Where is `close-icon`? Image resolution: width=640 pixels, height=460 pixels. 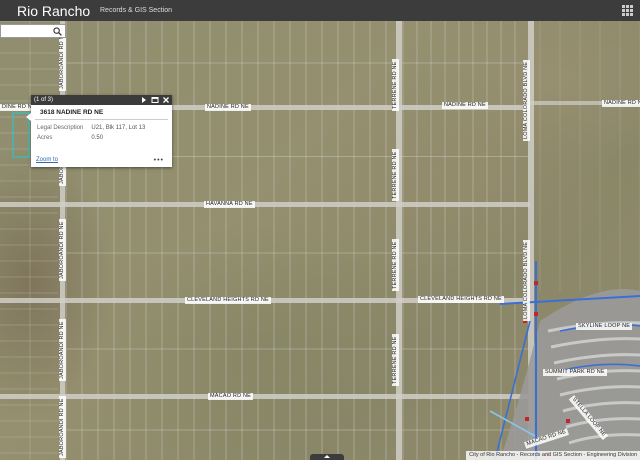
close-icon is located at coordinates (166, 100).